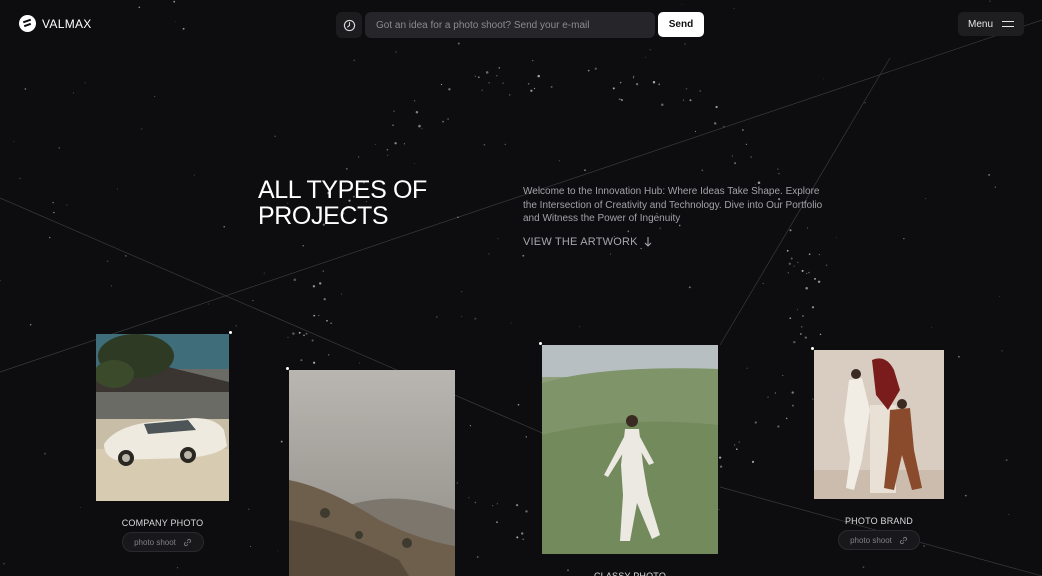  I want to click on send-button: Send, so click(681, 24).